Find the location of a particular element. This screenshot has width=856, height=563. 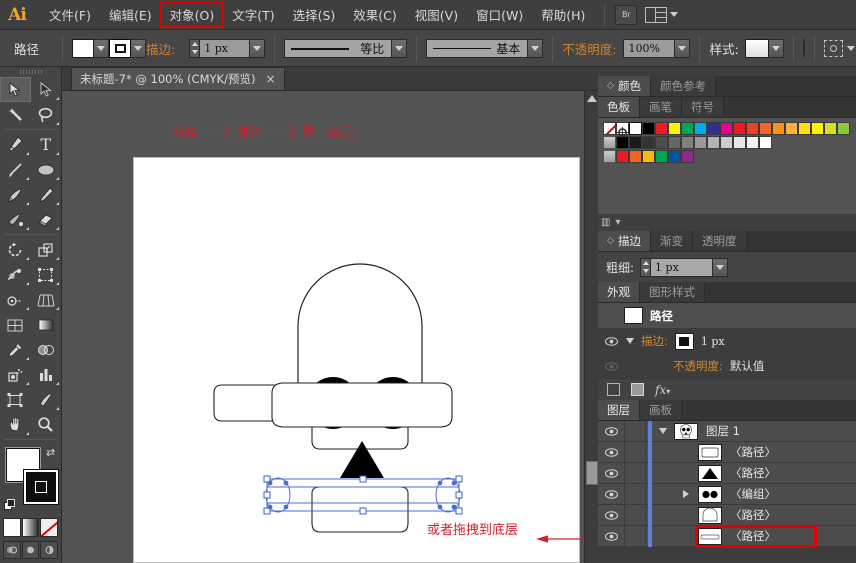

tools-panel-grip is located at coordinates (30, 72).